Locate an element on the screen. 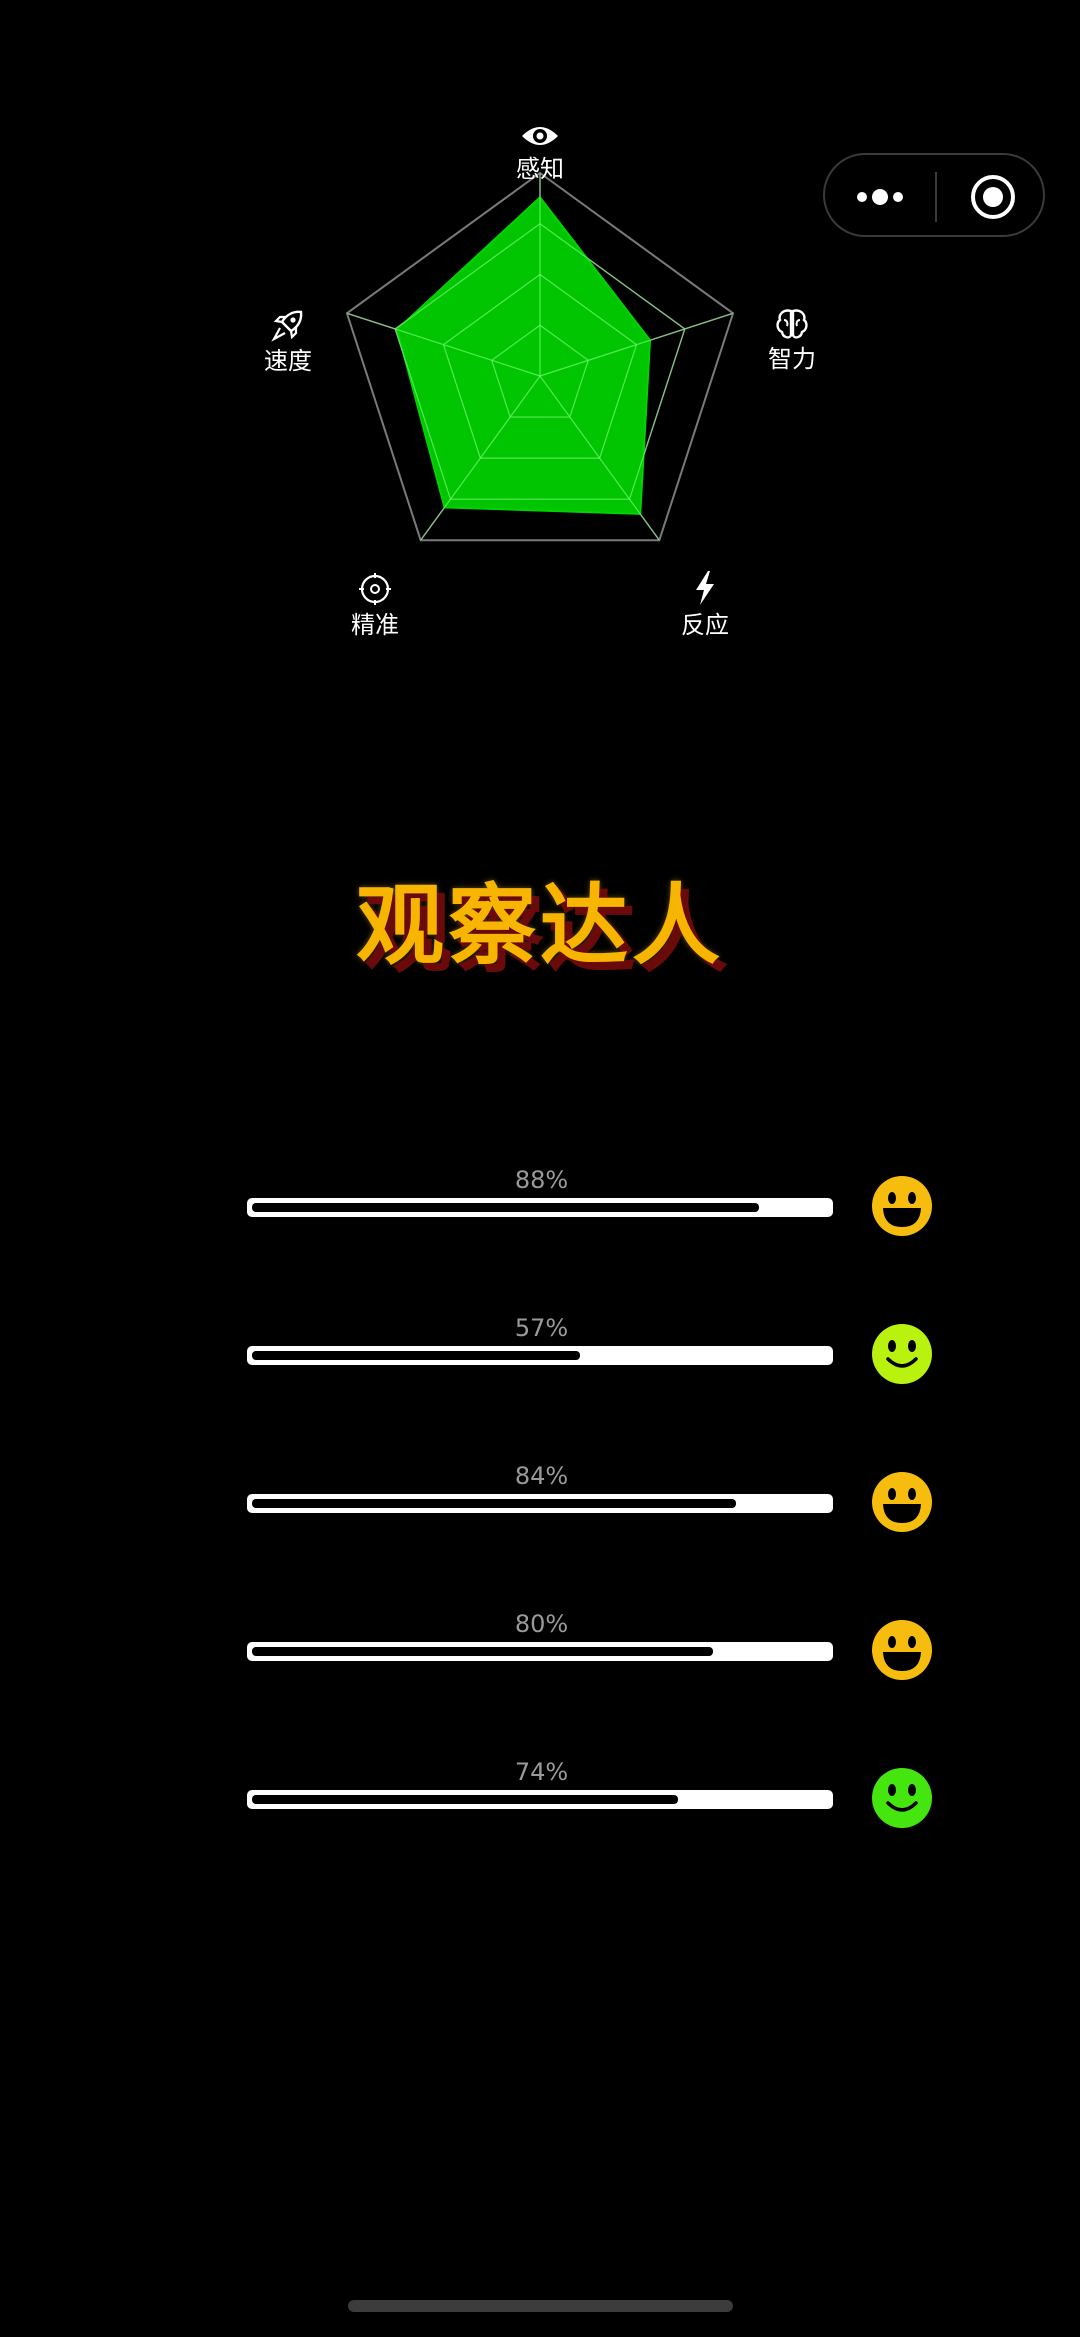 The width and height of the screenshot is (1080, 2337). radar-label-text: 速度 is located at coordinates (288, 361).